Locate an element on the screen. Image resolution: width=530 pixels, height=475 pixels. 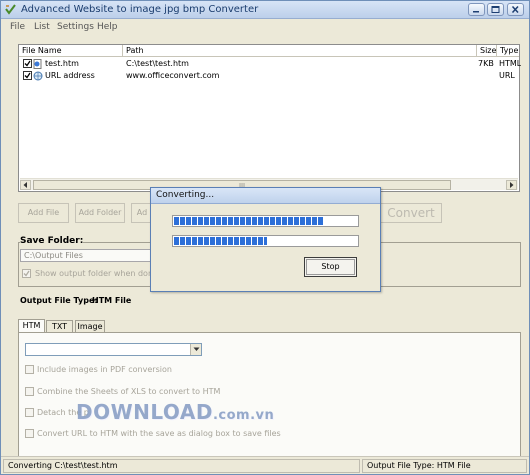
stop-label: Stop is located at coordinates (330, 266).